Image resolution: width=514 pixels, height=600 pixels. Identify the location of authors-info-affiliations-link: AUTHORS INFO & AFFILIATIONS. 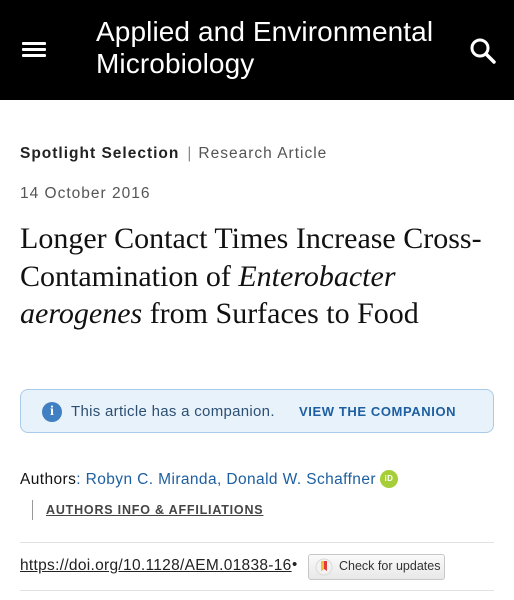
(147, 510).